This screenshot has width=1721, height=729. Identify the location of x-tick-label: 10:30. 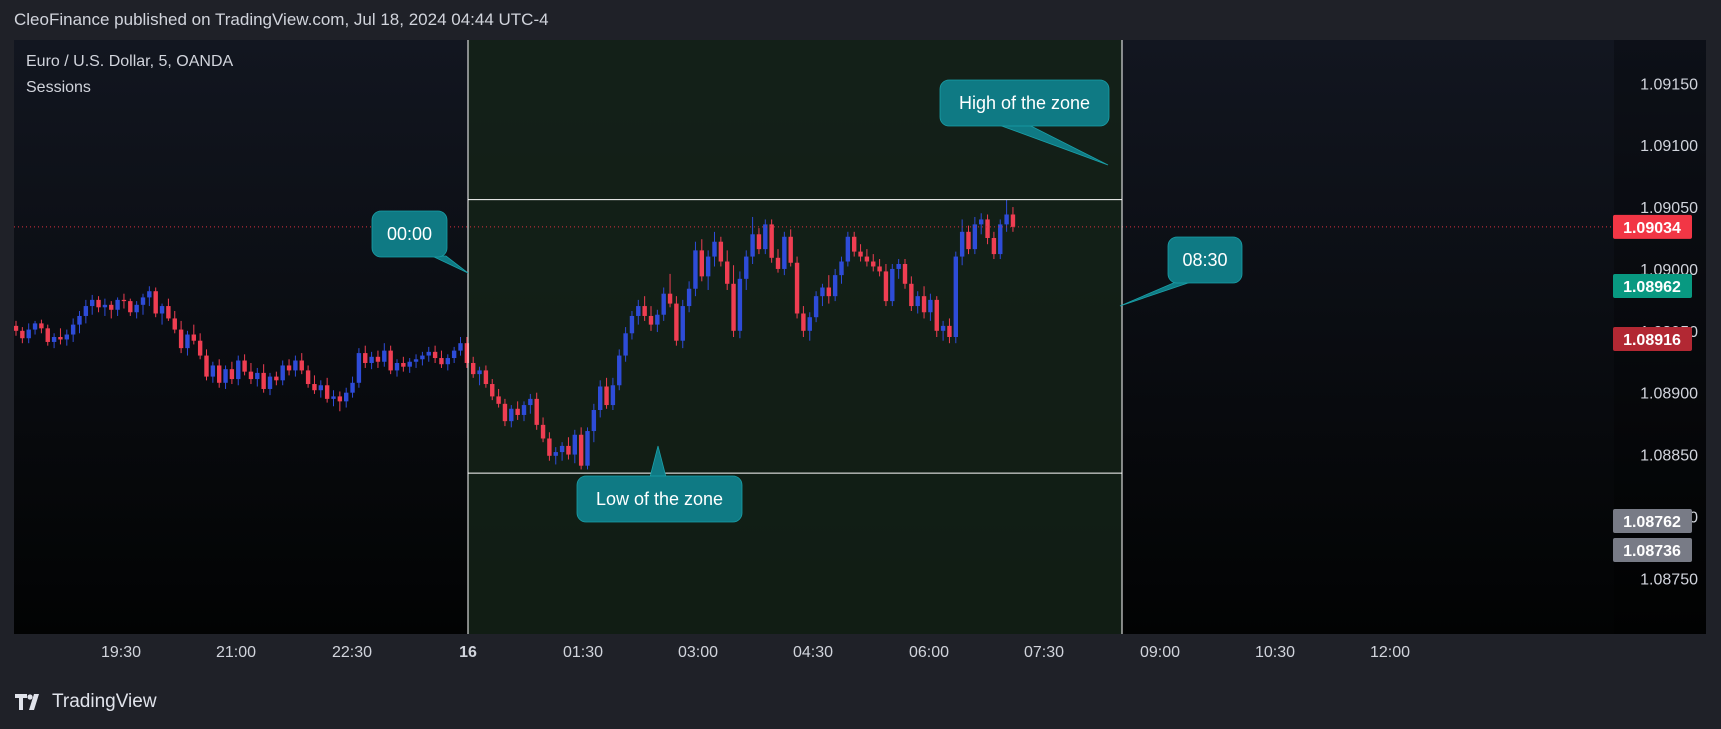
(1275, 652).